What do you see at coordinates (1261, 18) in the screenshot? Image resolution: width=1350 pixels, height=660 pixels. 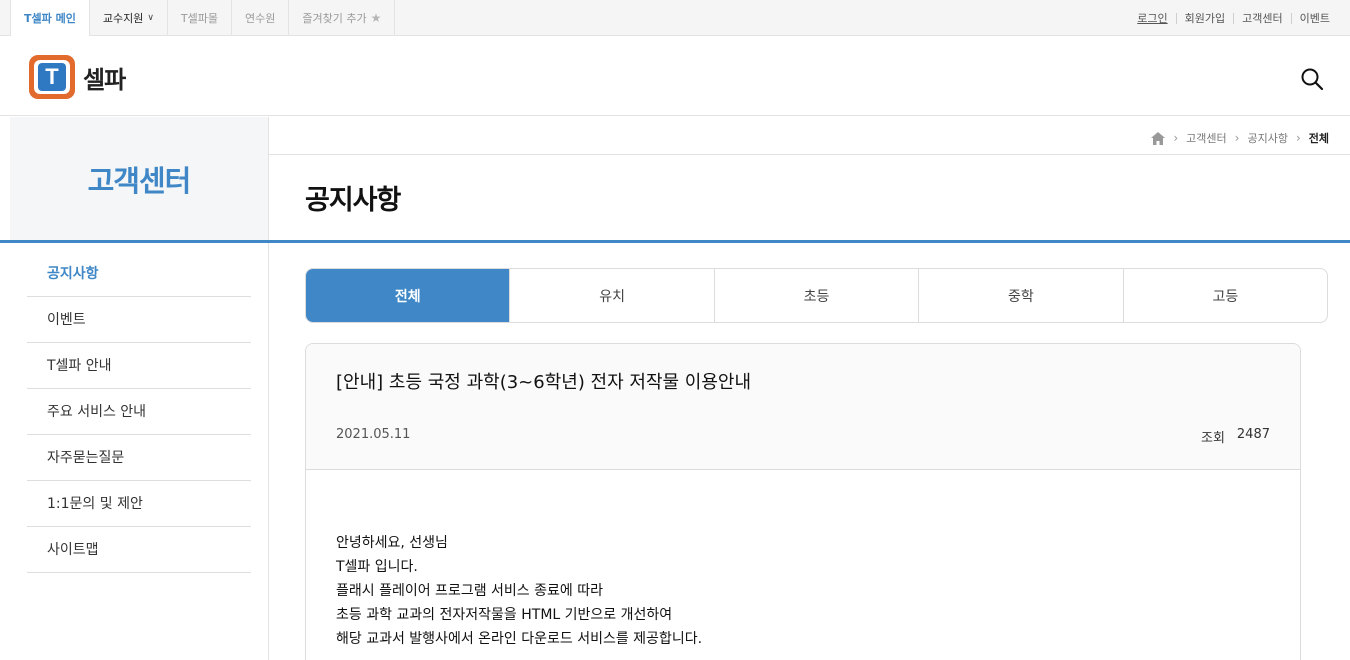 I see `customer-center-link: 고객센터` at bounding box center [1261, 18].